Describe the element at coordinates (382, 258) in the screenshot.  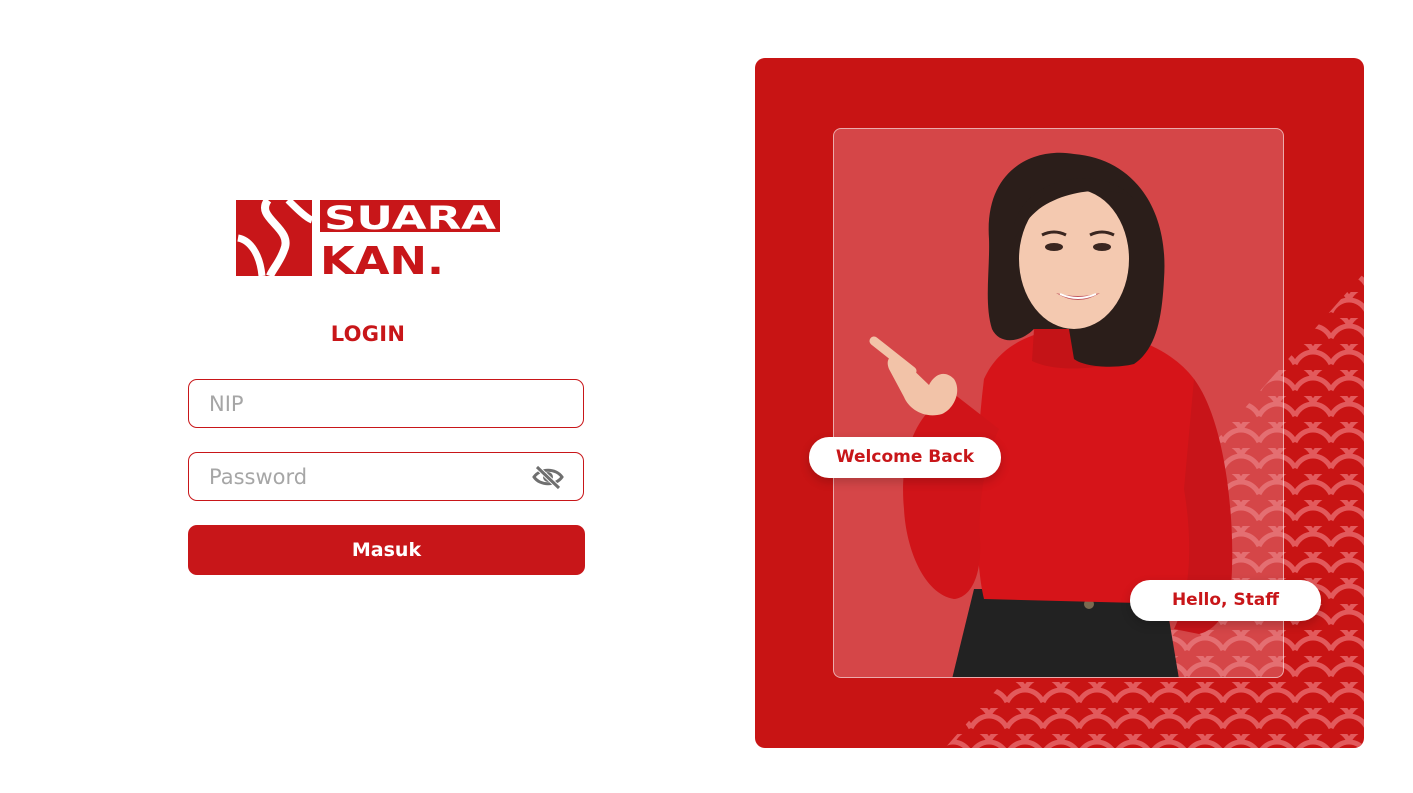
I see `logo-text-line2: KAN.` at that location.